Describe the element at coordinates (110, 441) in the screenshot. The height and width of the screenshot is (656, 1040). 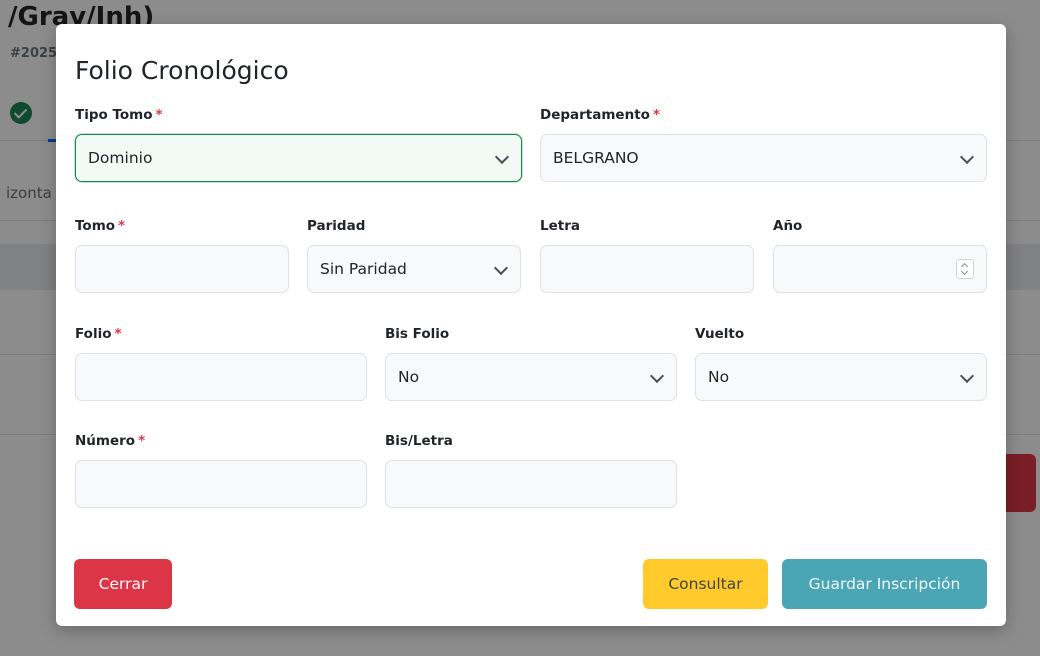
I see `numero-label: Número *` at that location.